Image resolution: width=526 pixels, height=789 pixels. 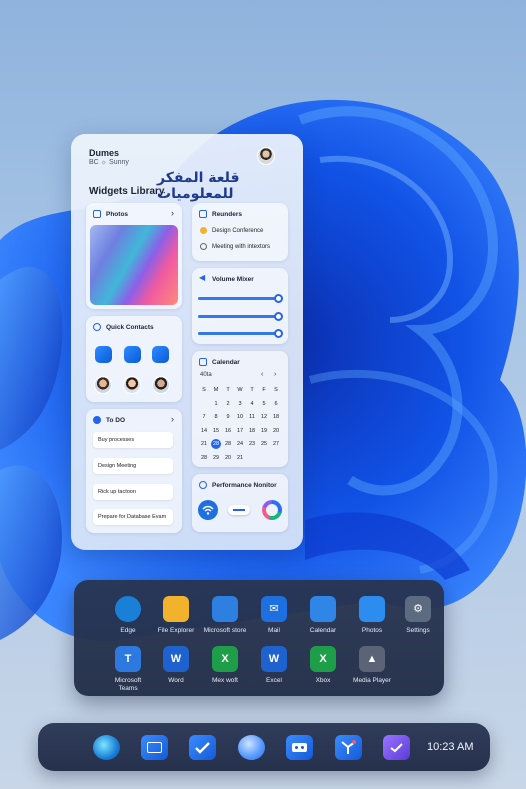 I want to click on calendar-day: 17, so click(x=240, y=432).